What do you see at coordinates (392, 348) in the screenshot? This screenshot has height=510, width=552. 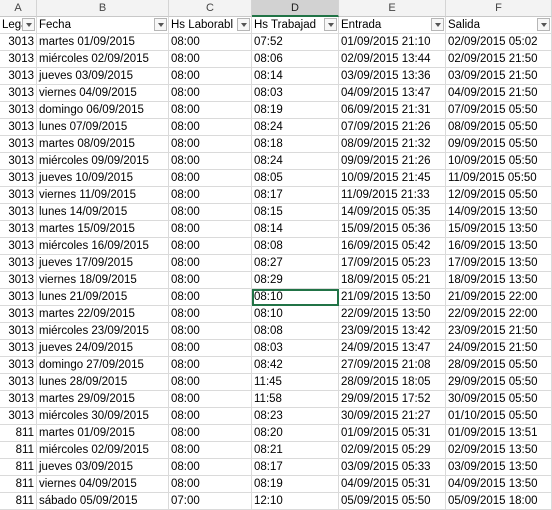 I see `entrada-cell: 24/09/2015 13:47` at bounding box center [392, 348].